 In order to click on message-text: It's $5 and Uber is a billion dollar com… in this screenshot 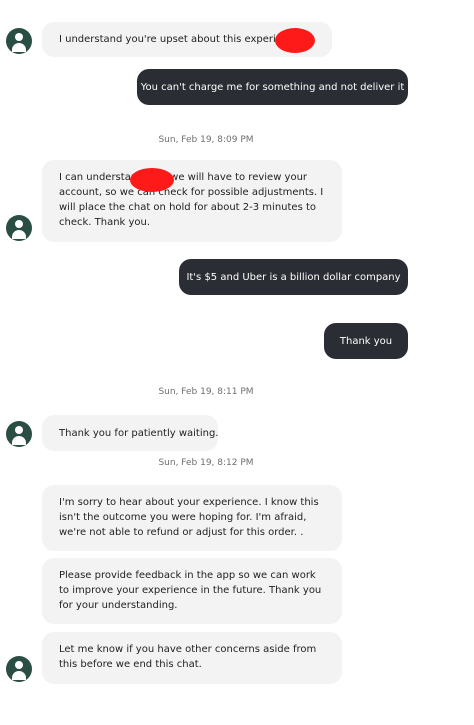, I will do `click(293, 277)`.